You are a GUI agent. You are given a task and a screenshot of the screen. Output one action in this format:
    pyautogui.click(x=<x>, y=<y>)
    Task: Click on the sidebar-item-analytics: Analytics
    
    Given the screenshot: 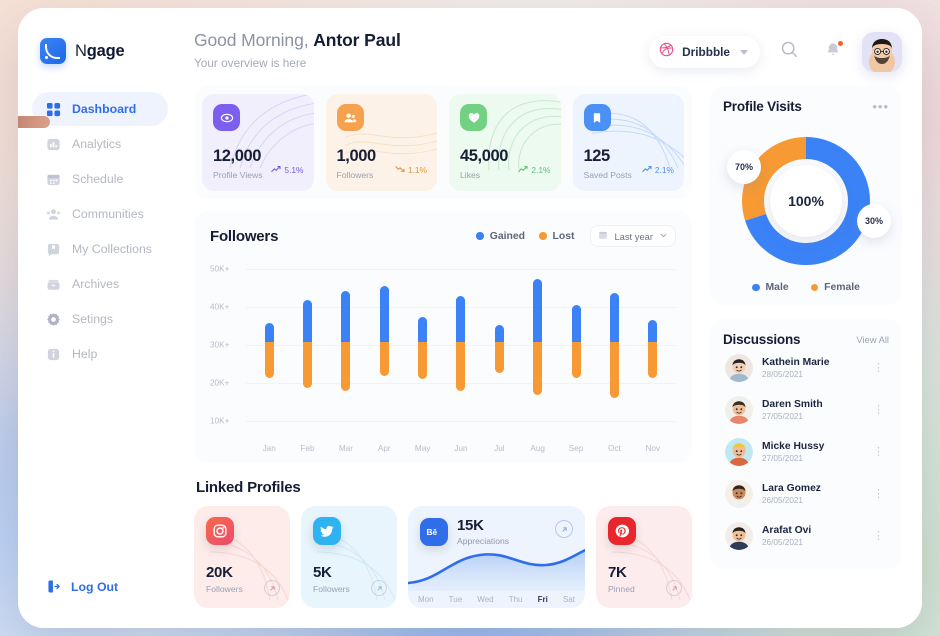 What is the action you would take?
    pyautogui.click(x=100, y=144)
    